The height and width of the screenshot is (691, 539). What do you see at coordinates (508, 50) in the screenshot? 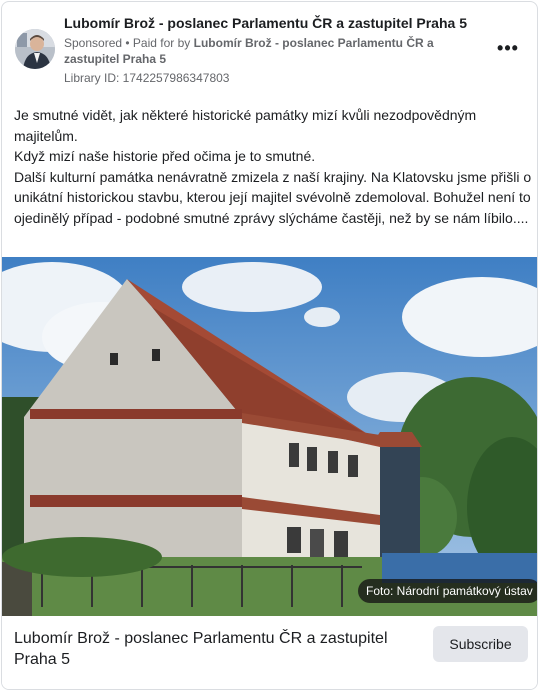
I see `more-options-icon: •••` at bounding box center [508, 50].